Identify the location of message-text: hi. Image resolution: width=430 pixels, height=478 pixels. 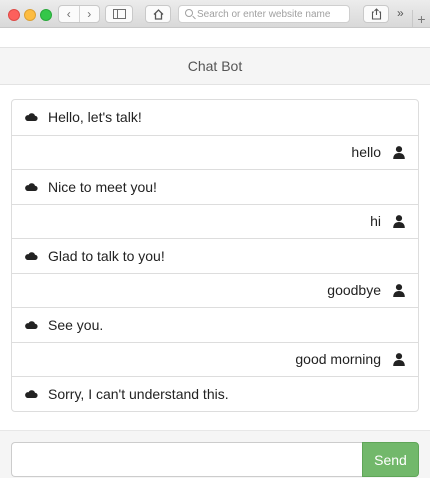
(375, 221).